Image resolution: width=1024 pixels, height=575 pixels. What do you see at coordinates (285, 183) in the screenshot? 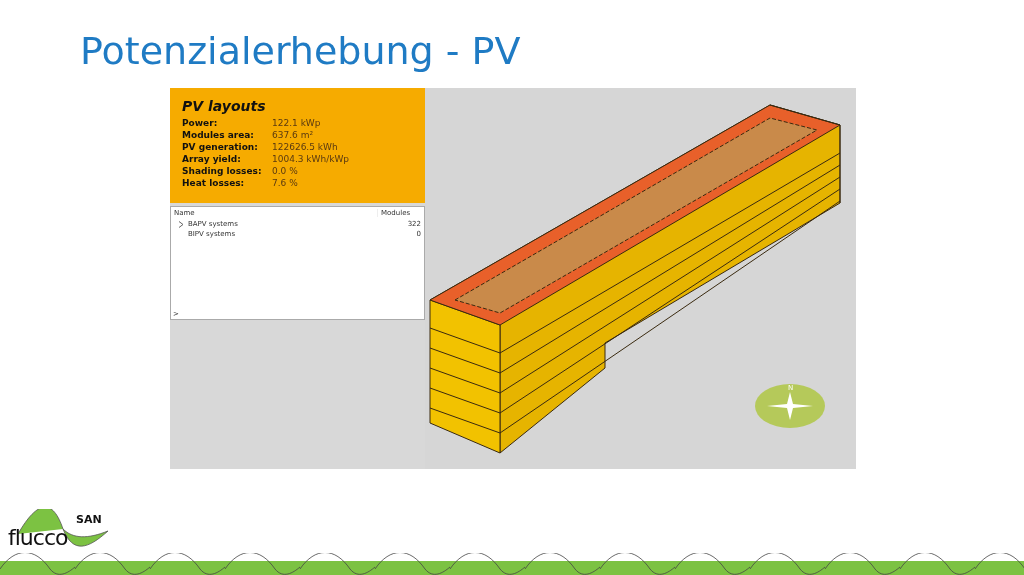
I see `summary-value: 7.6 %` at bounding box center [285, 183].